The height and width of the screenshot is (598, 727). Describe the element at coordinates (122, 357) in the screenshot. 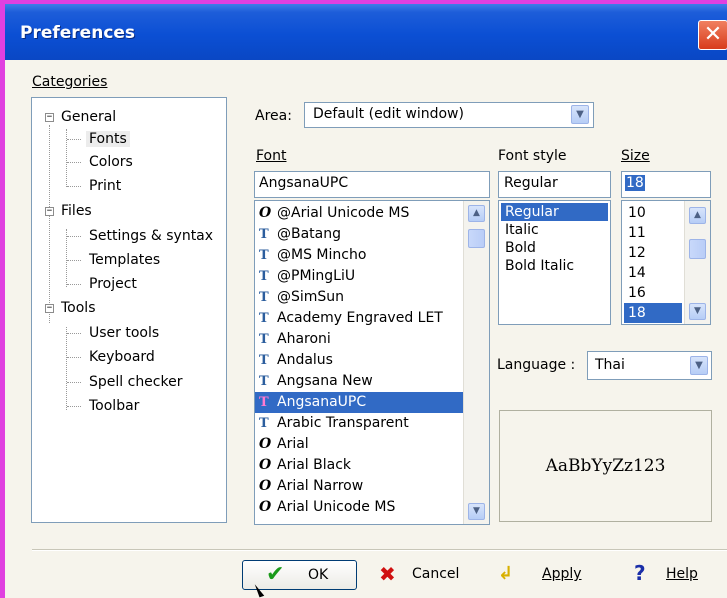

I see `tree-item-keyboard: Keyboard` at that location.